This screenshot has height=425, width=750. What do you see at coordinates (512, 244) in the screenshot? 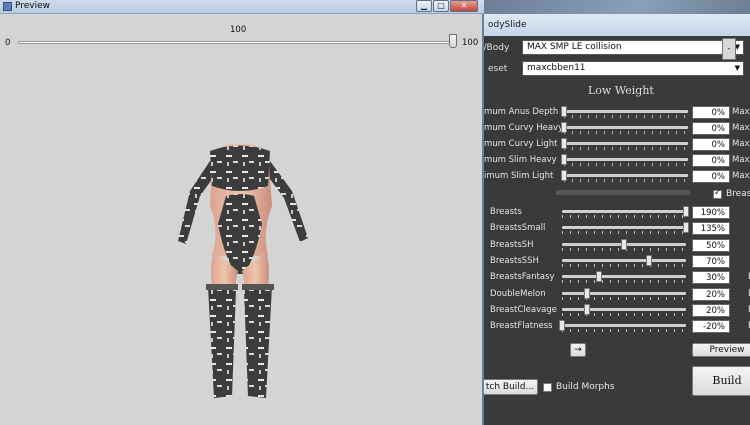
I see `slider-name: BreastsSH` at bounding box center [512, 244].